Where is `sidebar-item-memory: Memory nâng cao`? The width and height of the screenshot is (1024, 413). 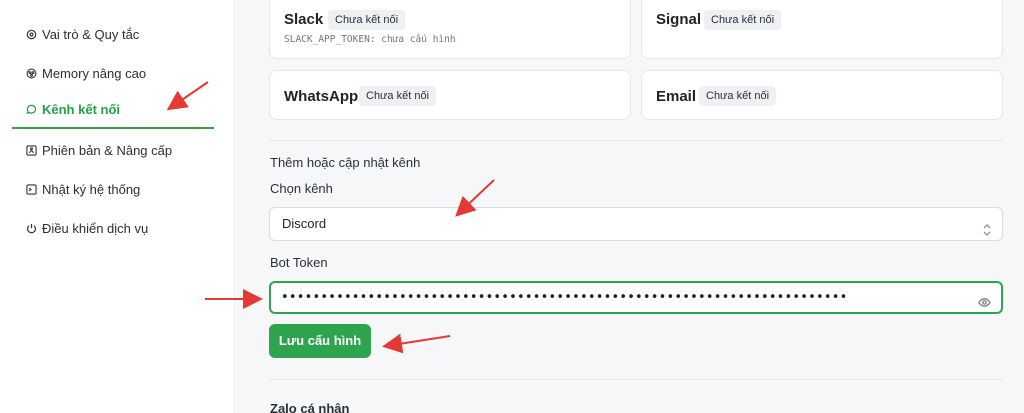
sidebar-item-memory: Memory nâng cao is located at coordinates (113, 73).